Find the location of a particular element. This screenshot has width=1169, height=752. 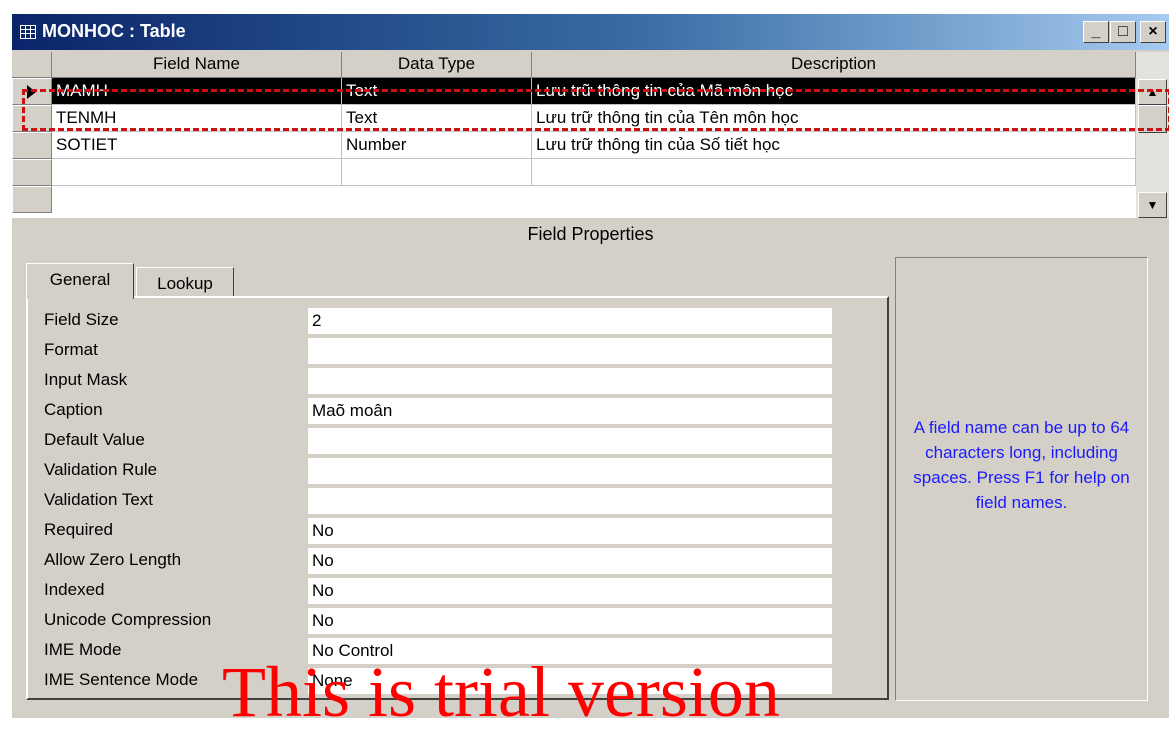

field-properties-title: Field Properties is located at coordinates (590, 234).